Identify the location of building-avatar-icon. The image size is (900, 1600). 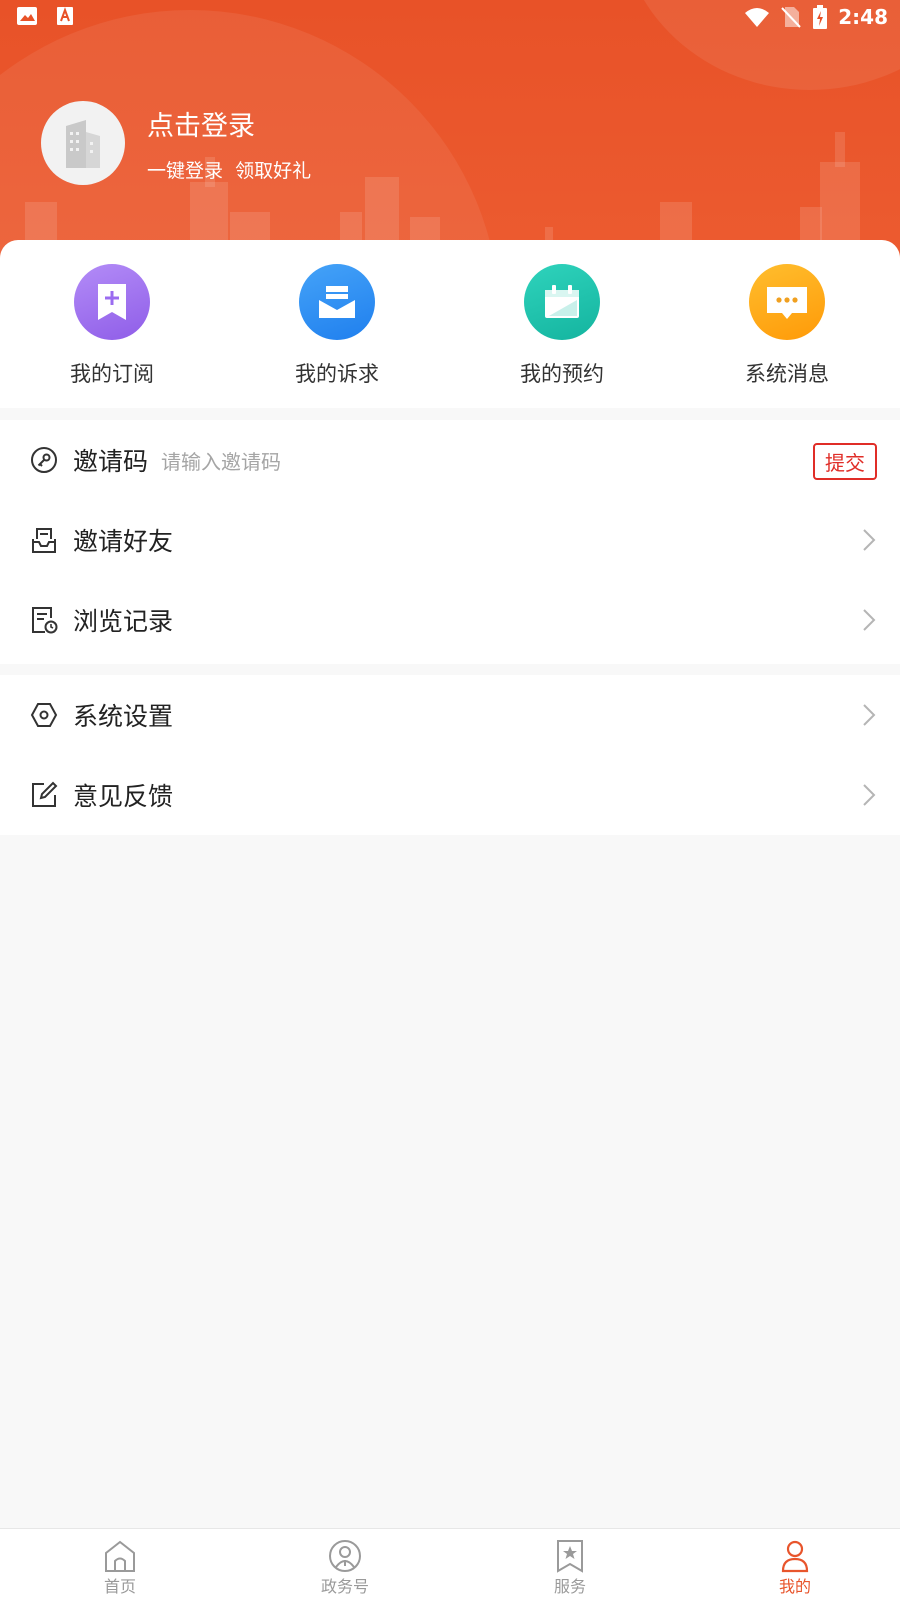
(83, 144).